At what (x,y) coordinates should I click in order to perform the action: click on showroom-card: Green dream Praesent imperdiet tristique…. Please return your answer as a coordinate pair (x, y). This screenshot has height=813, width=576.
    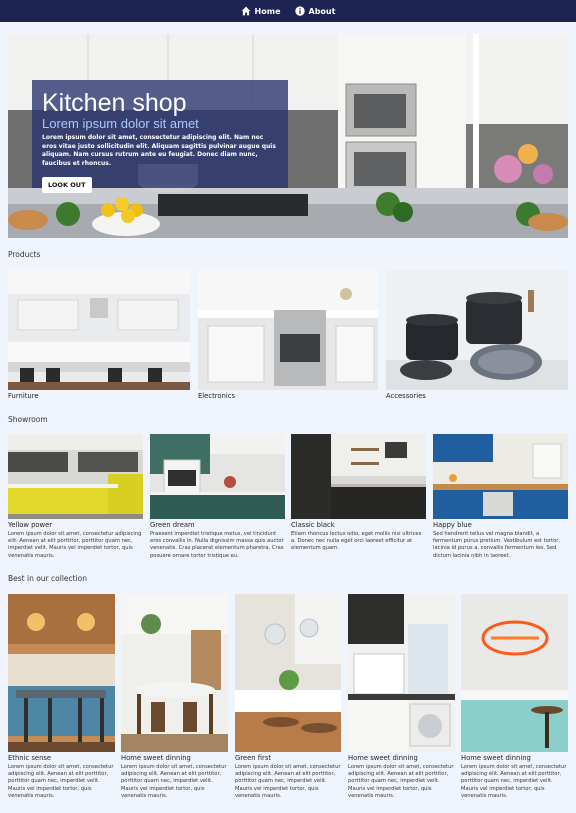
    Looking at the image, I should click on (217, 497).